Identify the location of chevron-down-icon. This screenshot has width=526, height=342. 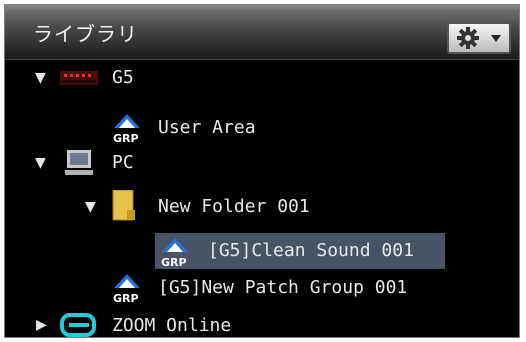
(496, 38).